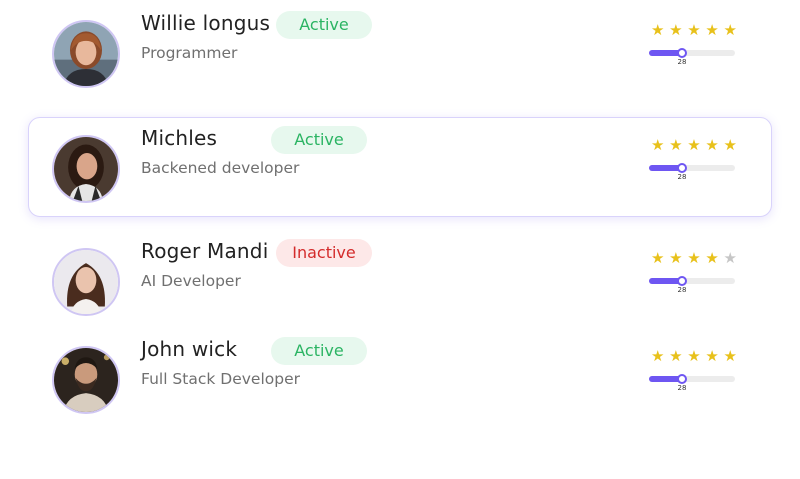 The width and height of the screenshot is (800, 479). What do you see at coordinates (179, 138) in the screenshot?
I see `member-name: Michles` at bounding box center [179, 138].